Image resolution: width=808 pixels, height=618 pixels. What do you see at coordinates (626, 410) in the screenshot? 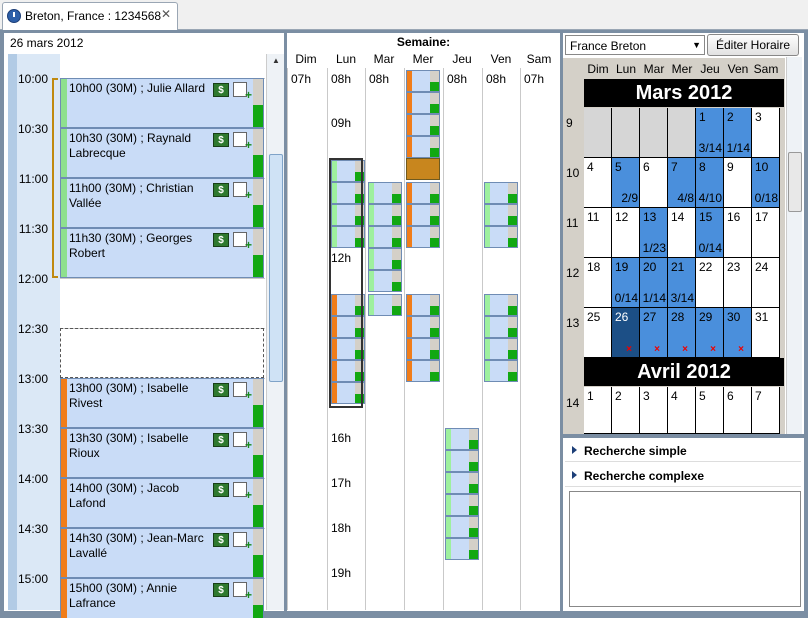
I see `calendar-day-cell: 2` at bounding box center [626, 410].